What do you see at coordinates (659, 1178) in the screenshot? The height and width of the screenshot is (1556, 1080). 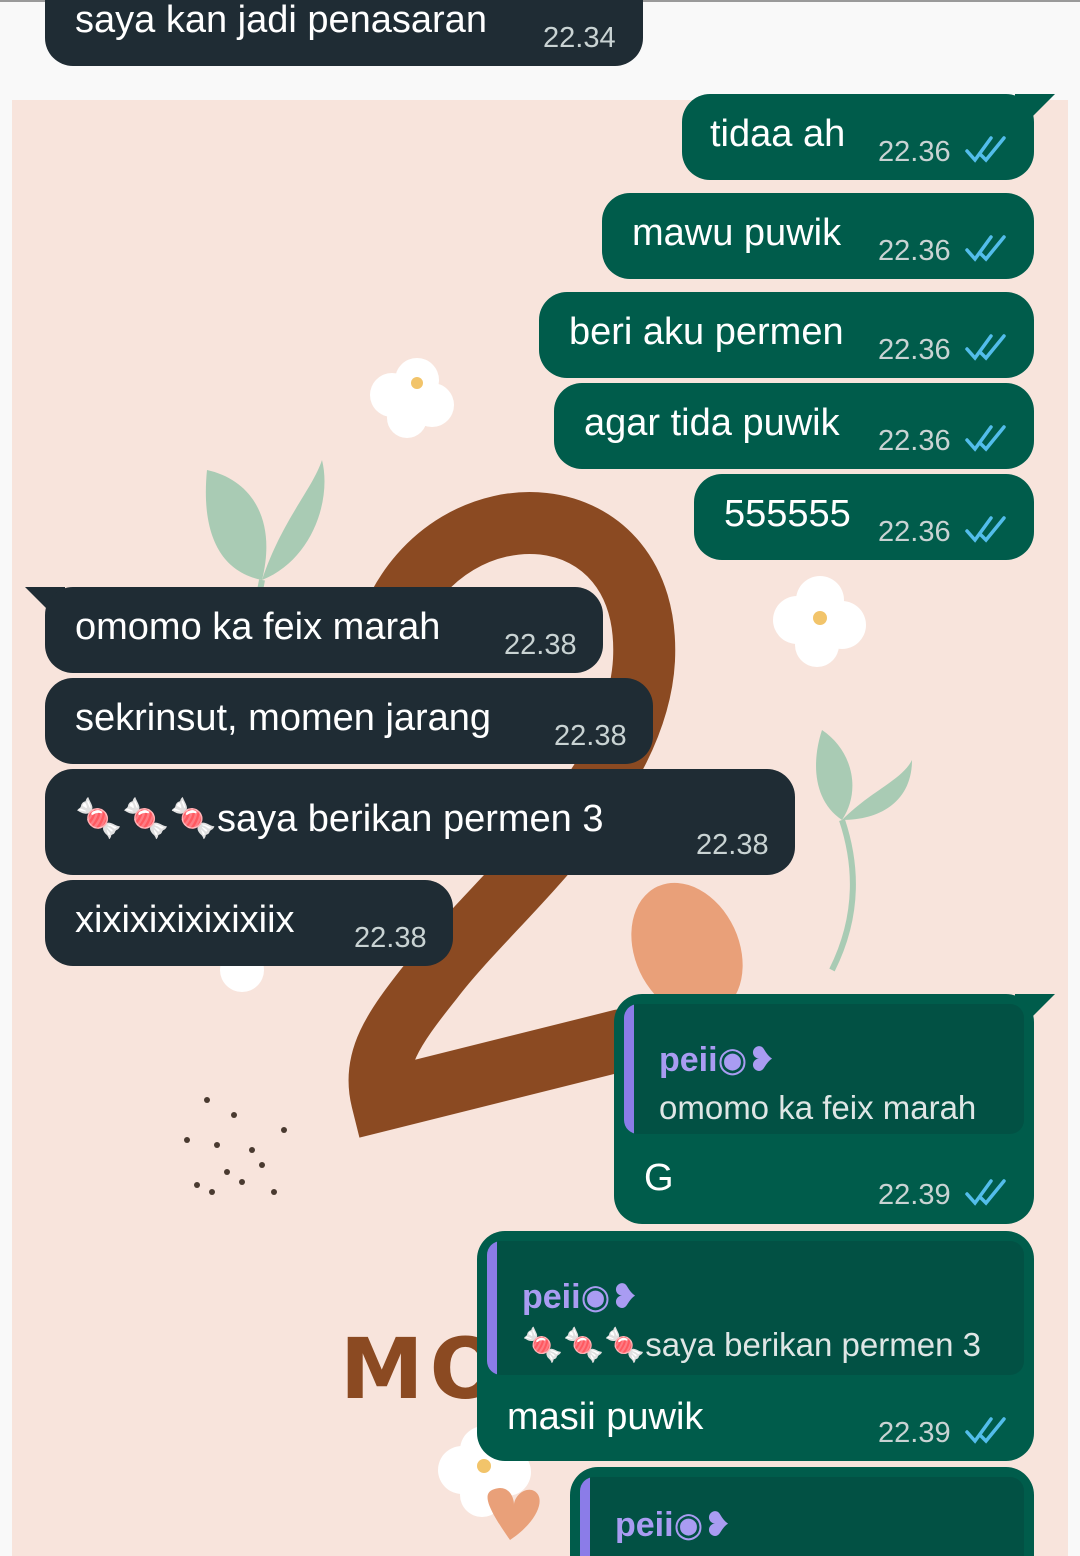 I see `message-text: G` at bounding box center [659, 1178].